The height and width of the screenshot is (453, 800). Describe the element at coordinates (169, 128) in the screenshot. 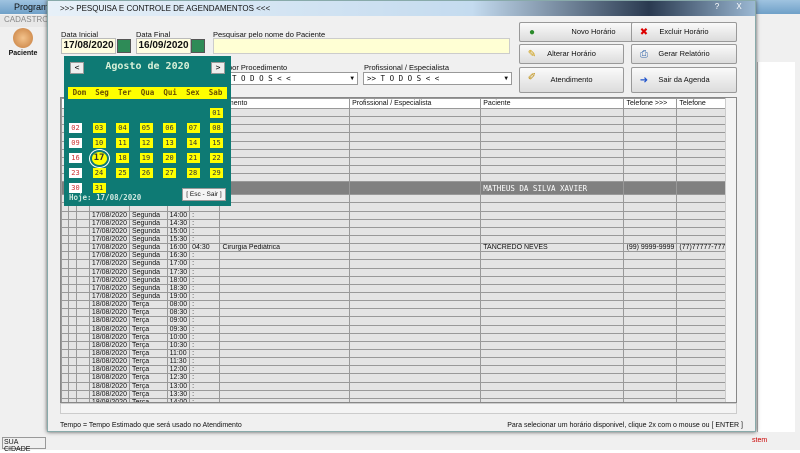

I see `calendar-day: 06` at that location.